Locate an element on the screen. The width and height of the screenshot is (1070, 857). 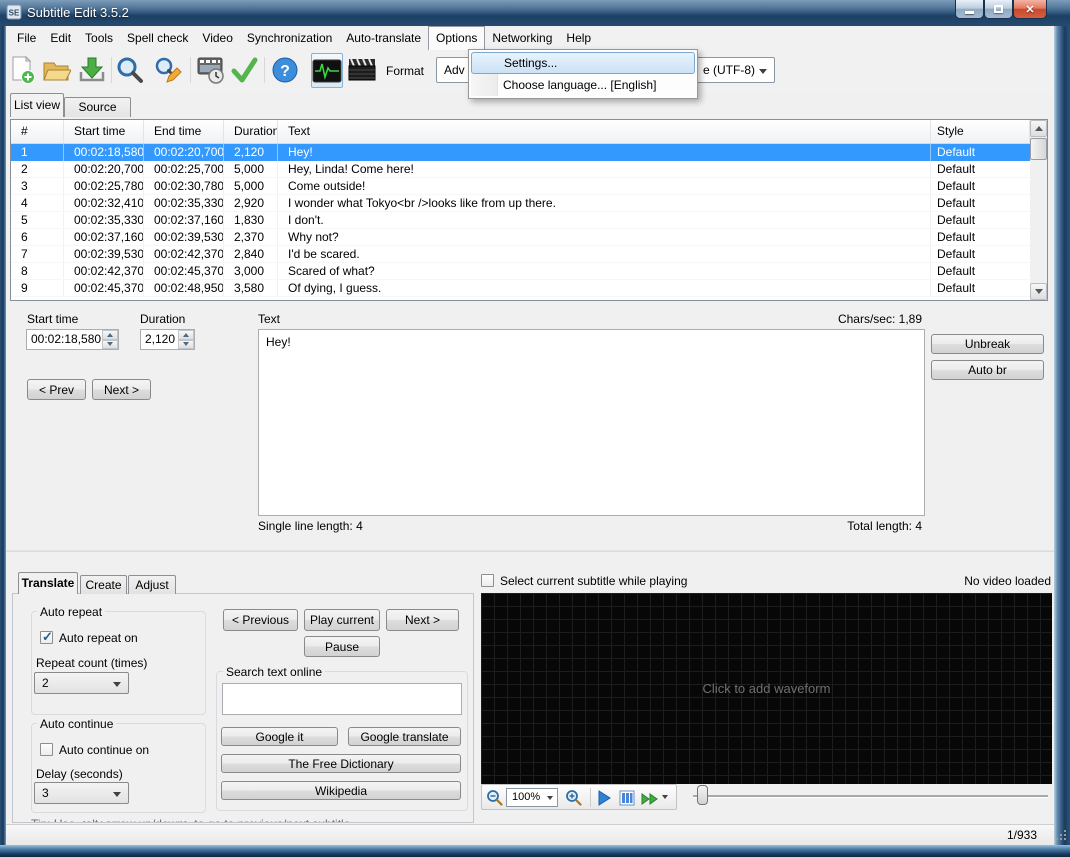
waveform-toggle-button is located at coordinates (327, 70).